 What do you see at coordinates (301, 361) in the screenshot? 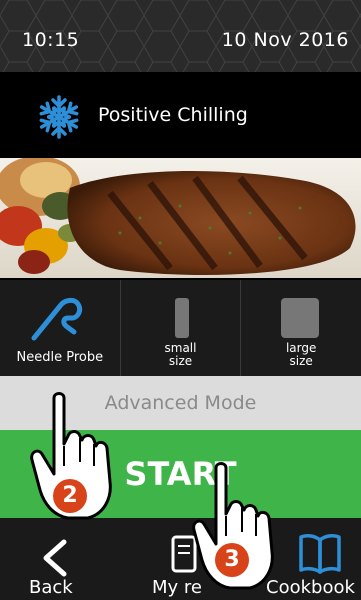
I see `large-size-label-2: size` at bounding box center [301, 361].